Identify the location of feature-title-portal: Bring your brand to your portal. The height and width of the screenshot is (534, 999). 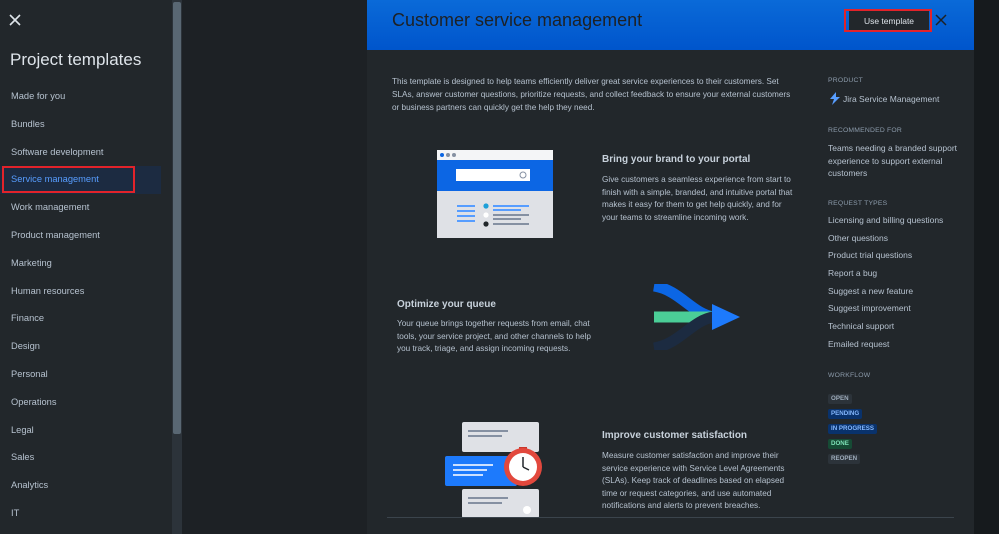
(676, 159).